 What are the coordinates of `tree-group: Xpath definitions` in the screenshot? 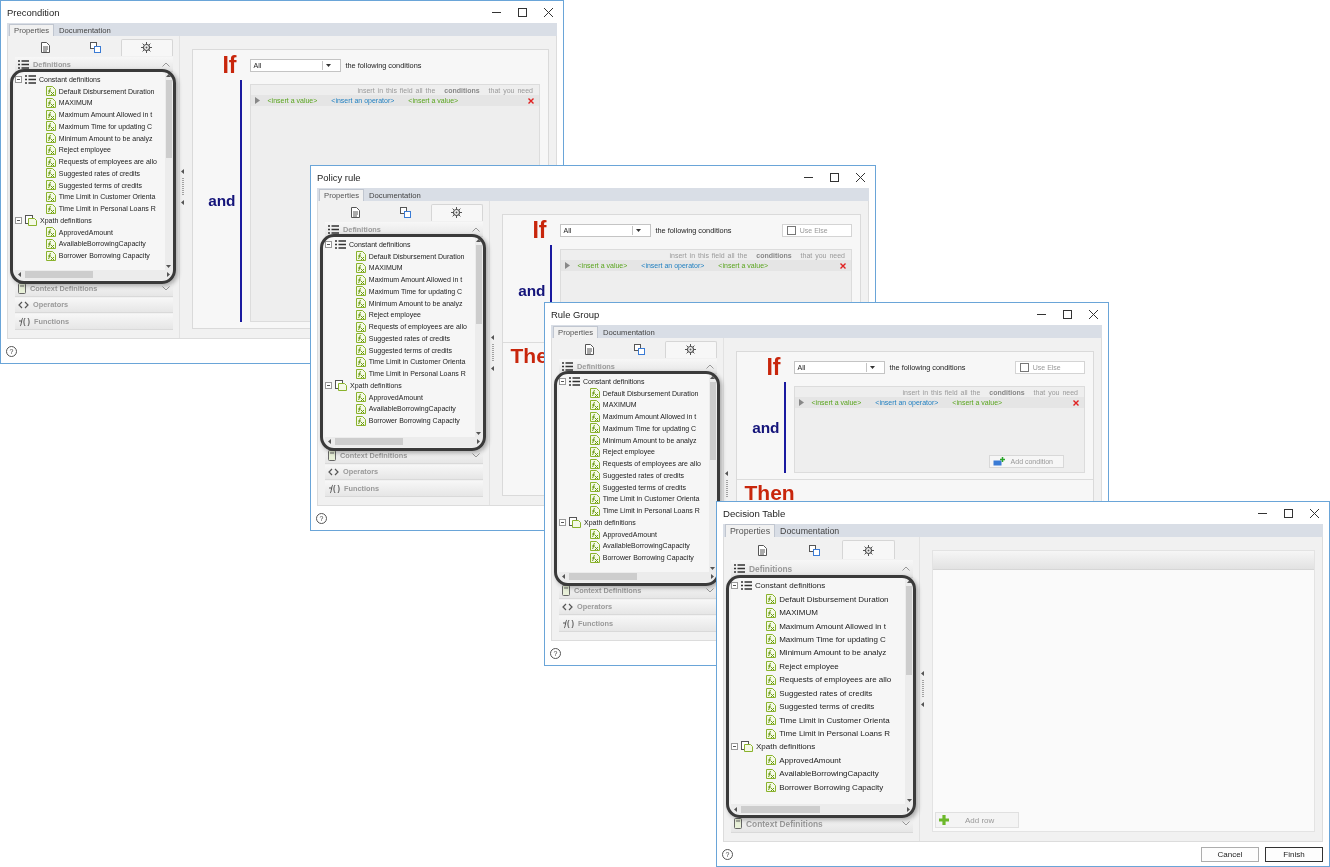 It's located at (818, 747).